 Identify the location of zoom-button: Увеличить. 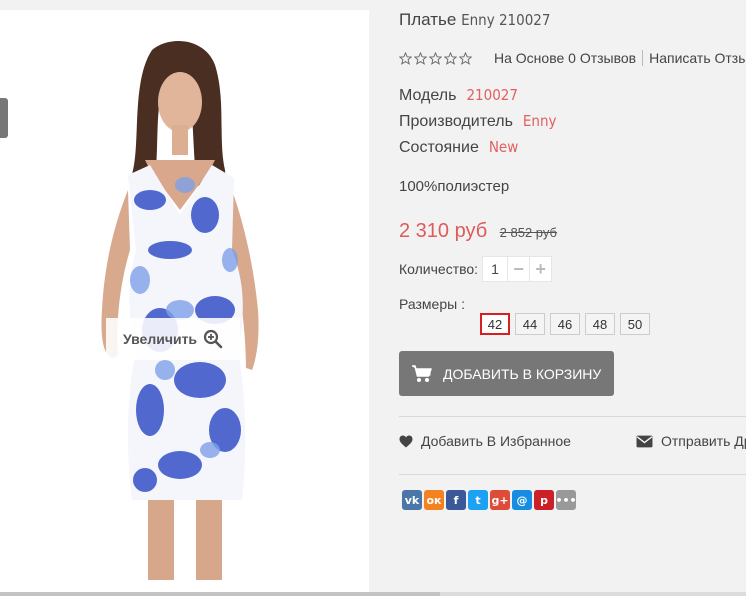
(173, 339).